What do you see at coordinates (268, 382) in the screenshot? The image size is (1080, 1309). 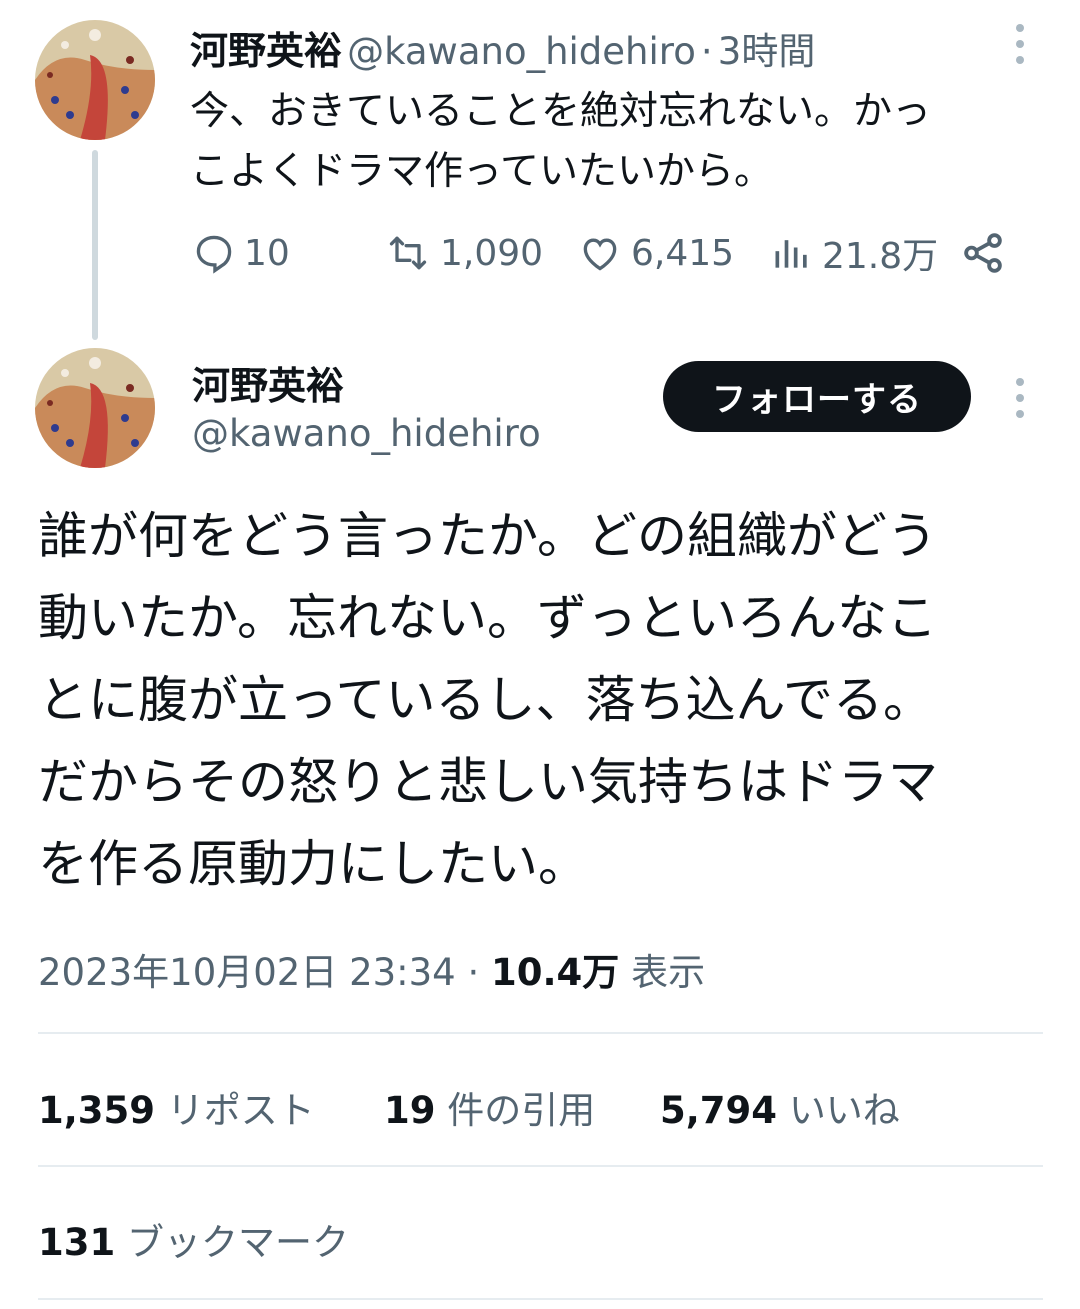 I see `main-author-name: 河野英裕` at bounding box center [268, 382].